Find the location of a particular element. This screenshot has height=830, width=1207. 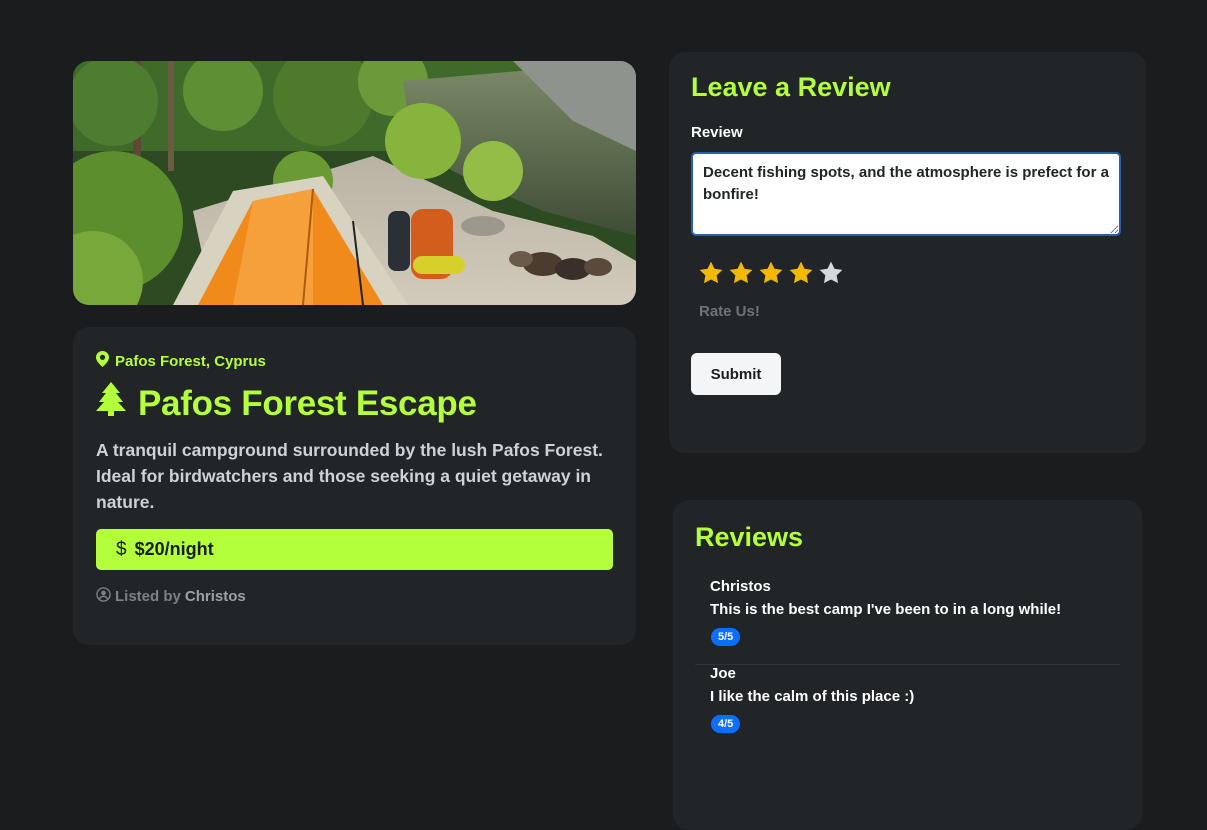

rating-badge: 4/5 is located at coordinates (726, 724).